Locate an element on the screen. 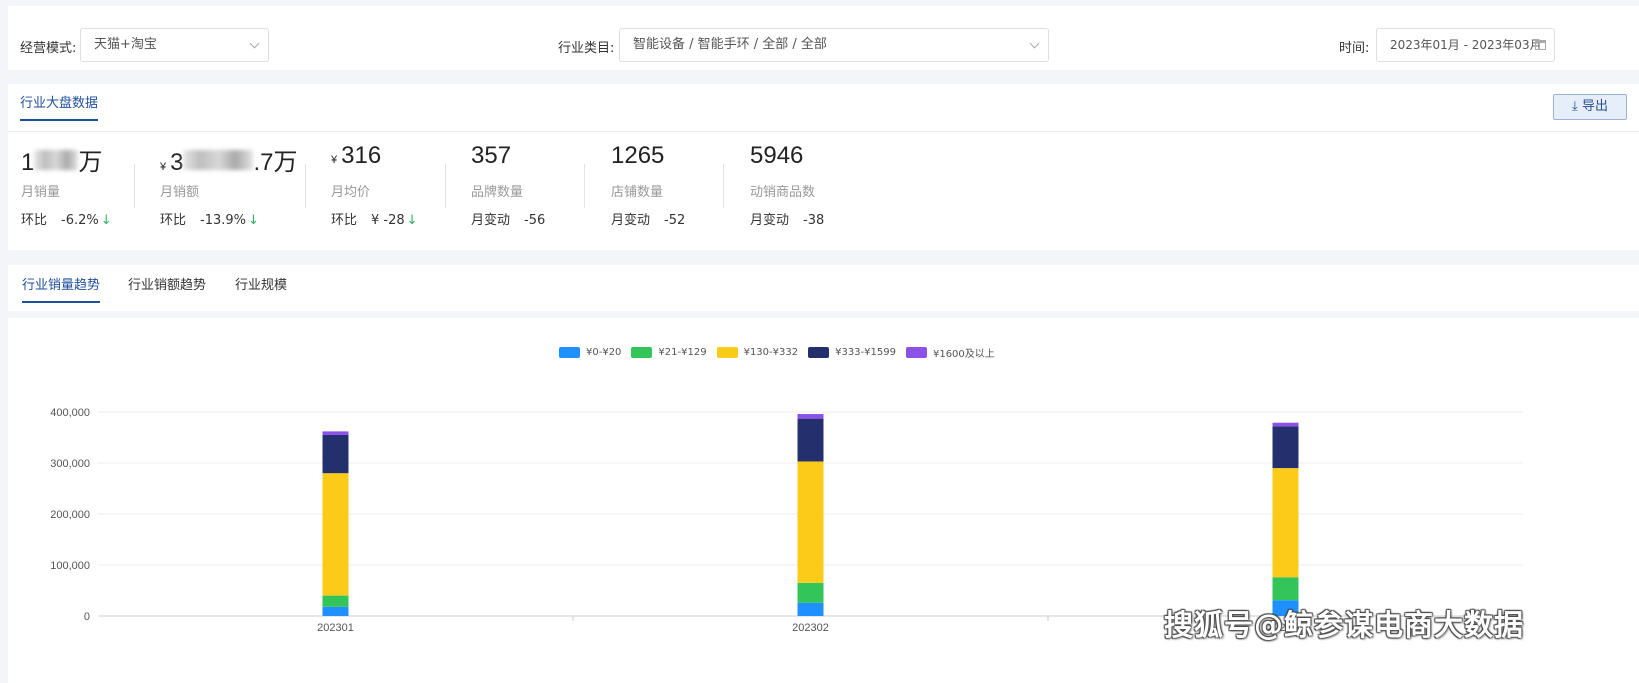 The width and height of the screenshot is (1639, 683). change-value: ¥ -28 is located at coordinates (388, 220).